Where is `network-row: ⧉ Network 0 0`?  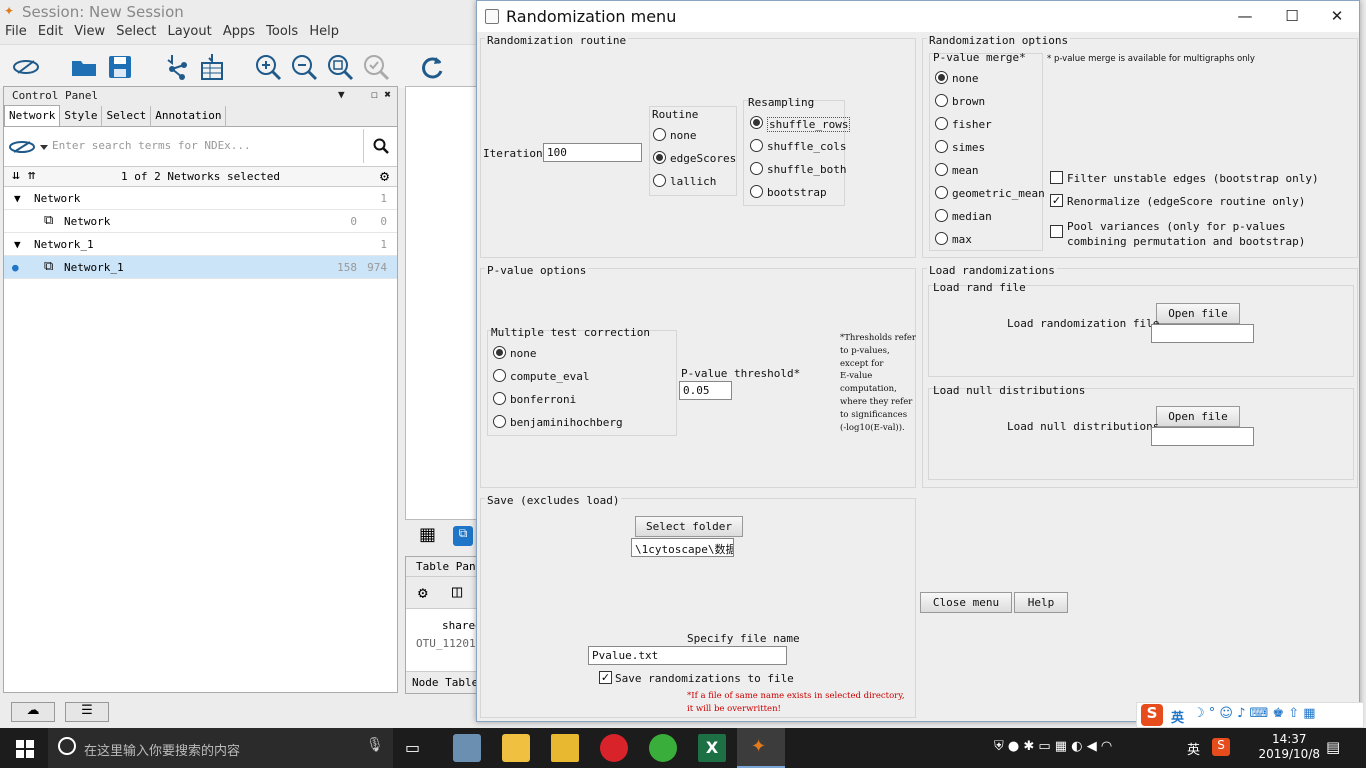
network-row: ⧉ Network 0 0 is located at coordinates (200, 221).